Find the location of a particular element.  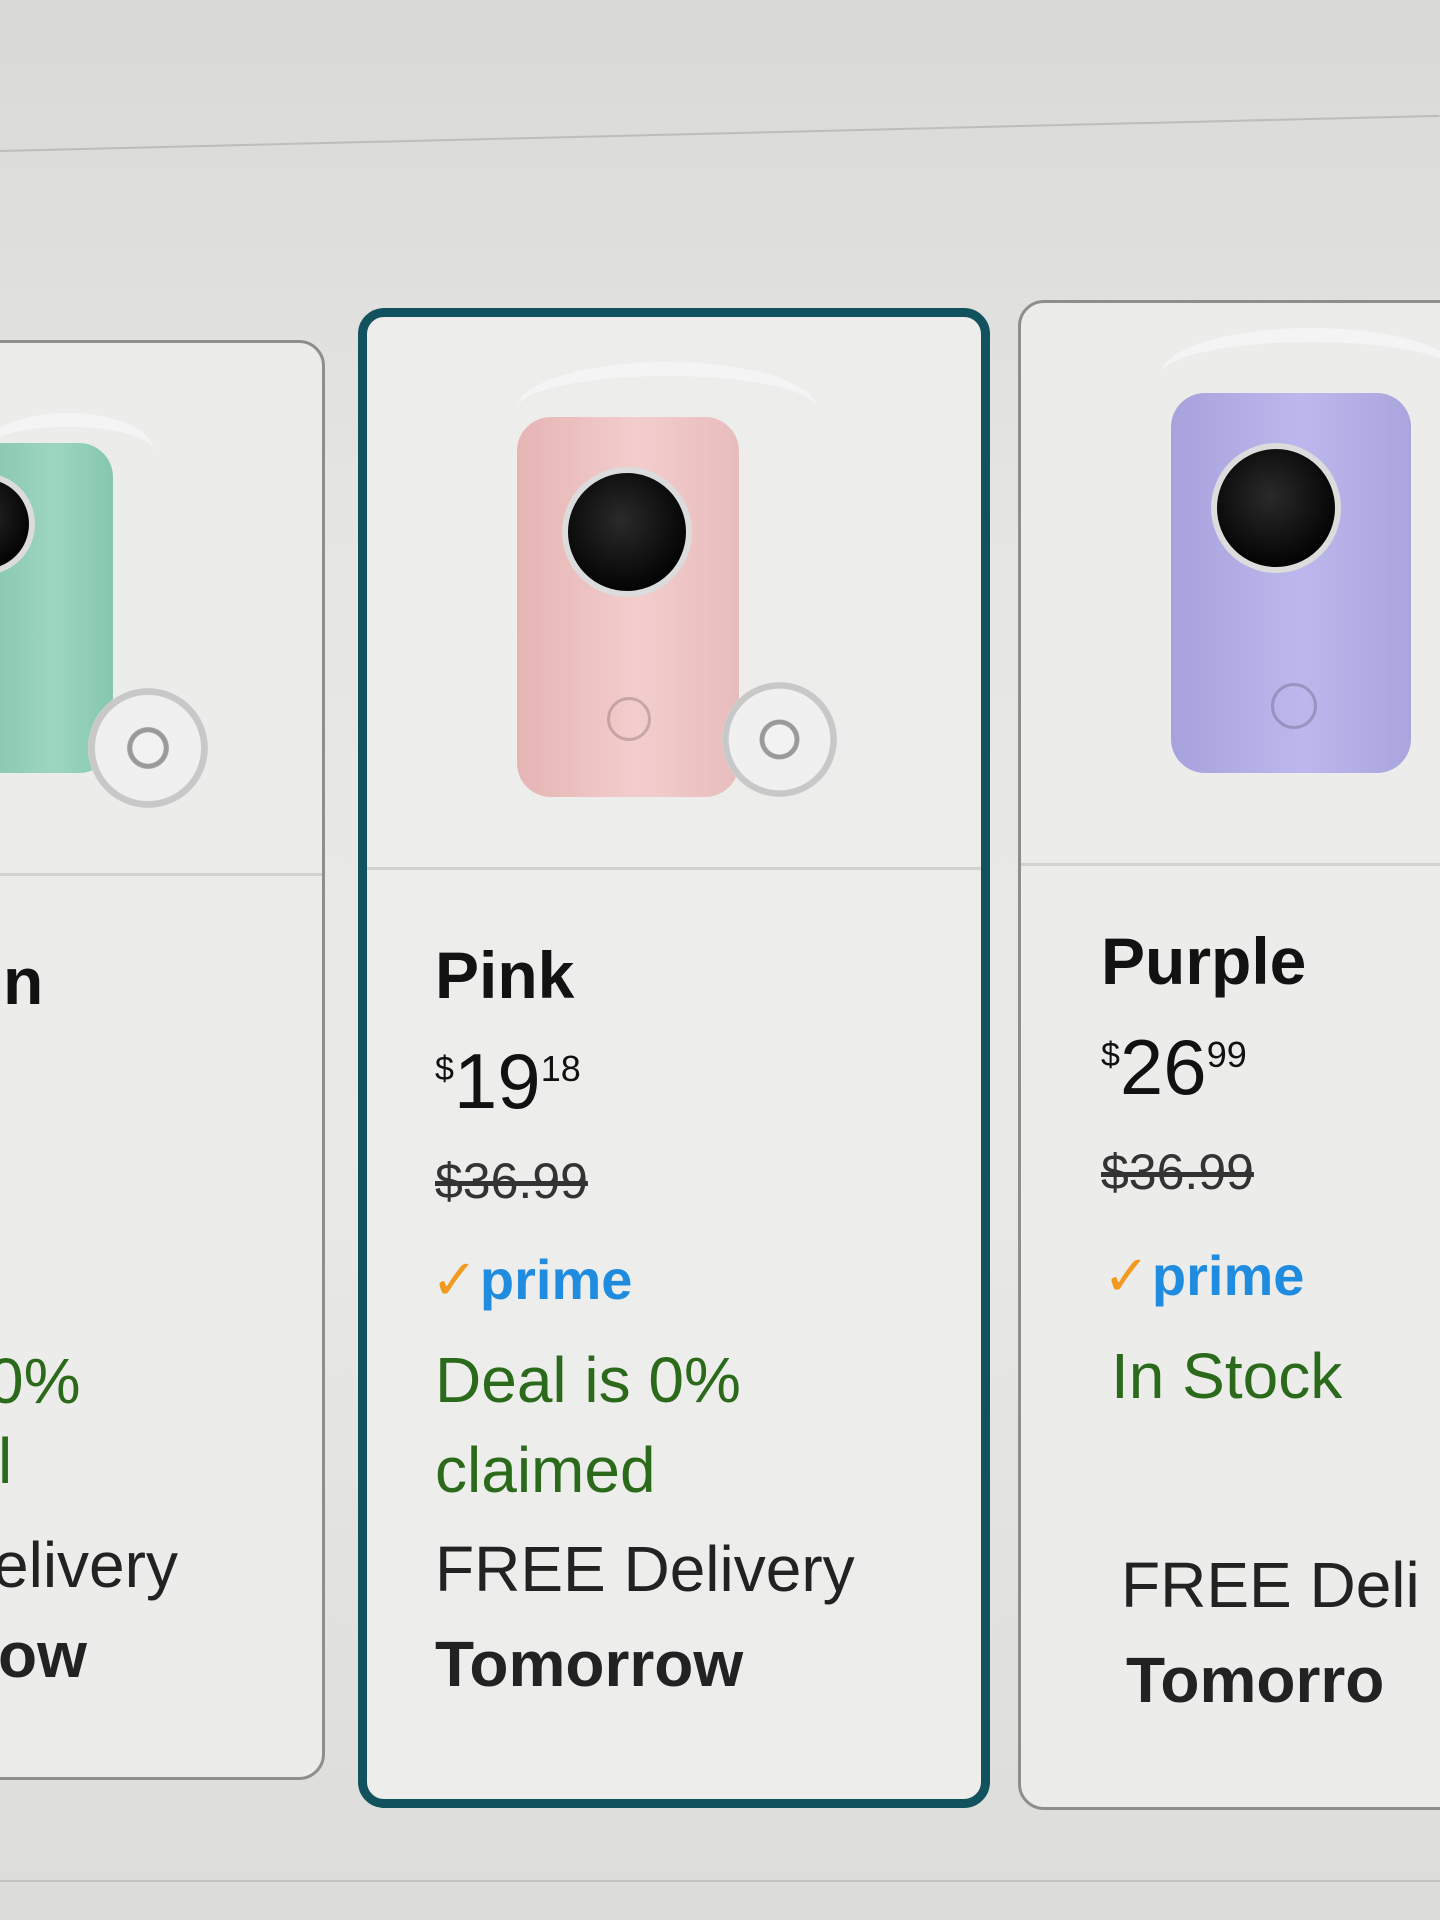

delivery-day: Tomorro is located at coordinates (1255, 1680).